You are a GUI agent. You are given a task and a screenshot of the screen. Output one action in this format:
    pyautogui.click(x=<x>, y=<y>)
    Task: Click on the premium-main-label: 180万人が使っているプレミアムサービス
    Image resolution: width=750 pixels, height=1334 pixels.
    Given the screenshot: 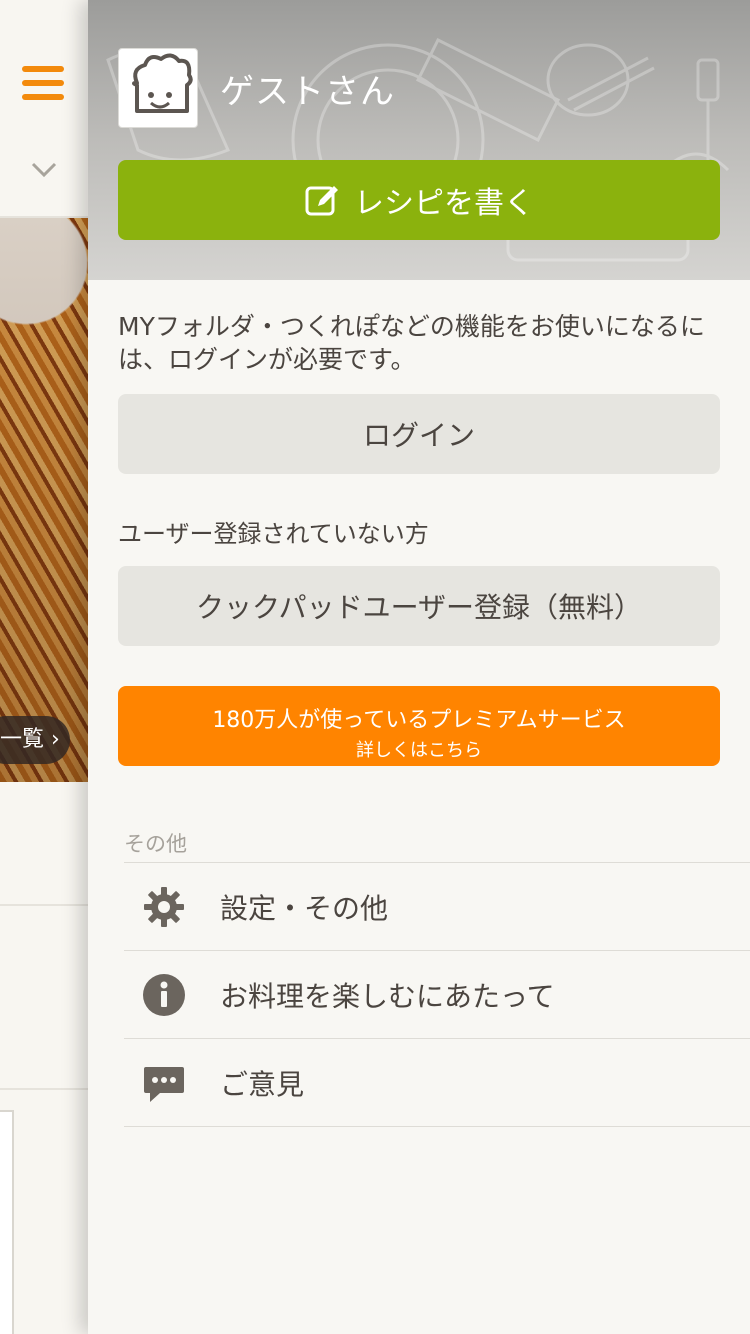 What is the action you would take?
    pyautogui.click(x=419, y=720)
    